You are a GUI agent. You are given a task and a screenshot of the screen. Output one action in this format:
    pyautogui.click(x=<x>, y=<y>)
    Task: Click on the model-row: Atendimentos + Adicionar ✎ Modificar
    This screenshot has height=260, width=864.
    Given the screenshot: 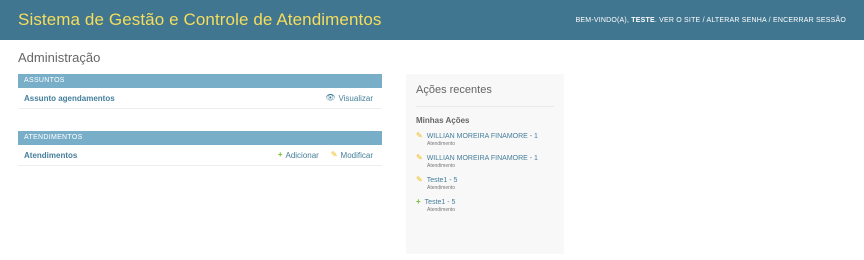 What is the action you would take?
    pyautogui.click(x=200, y=155)
    